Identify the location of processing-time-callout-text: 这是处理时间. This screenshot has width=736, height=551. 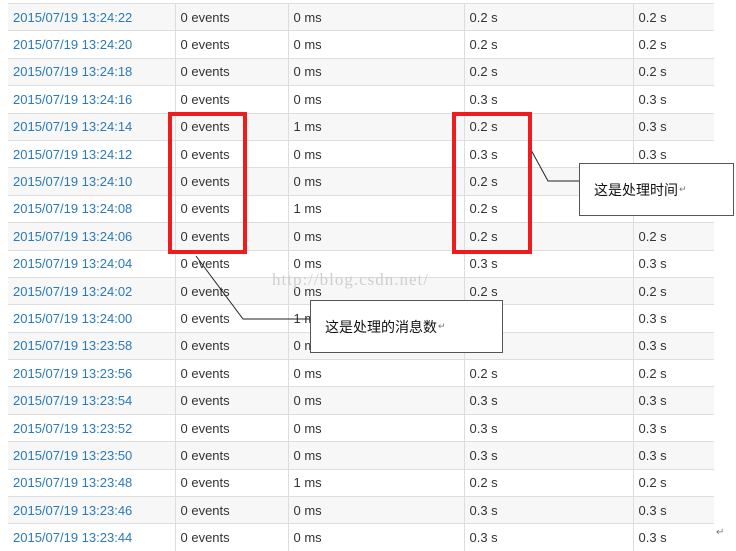
(636, 190).